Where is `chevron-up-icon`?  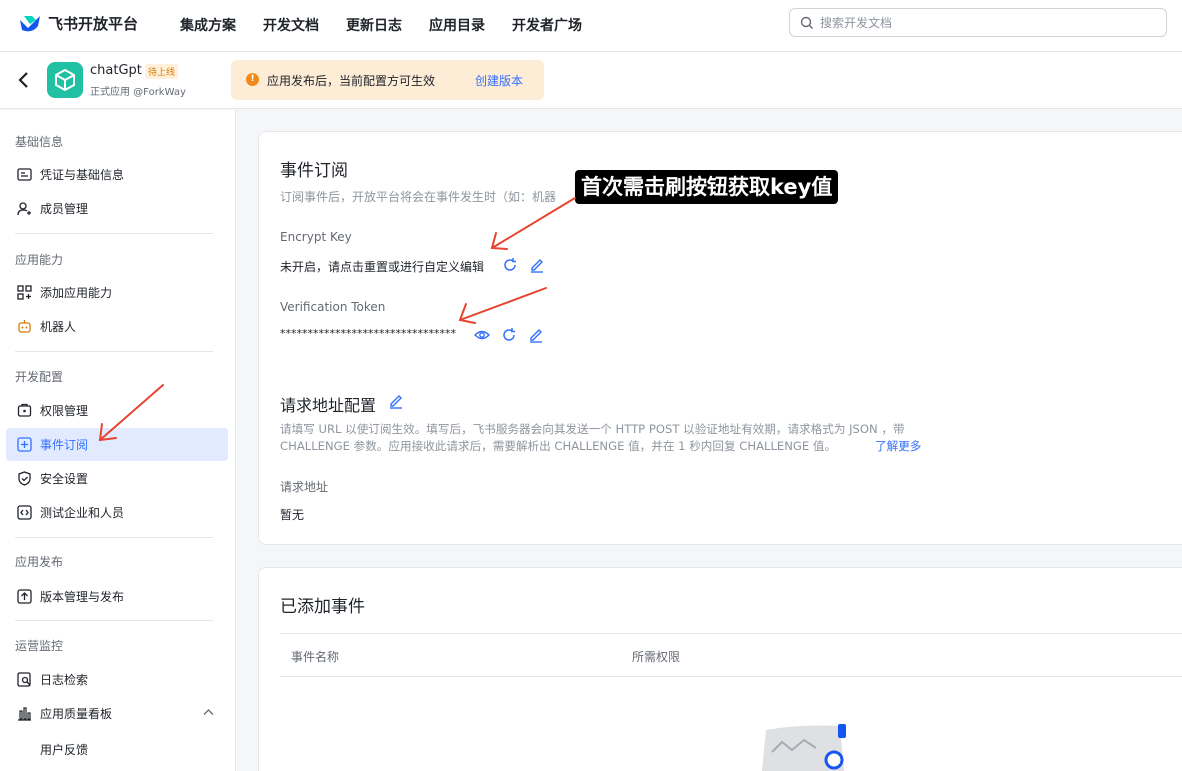 chevron-up-icon is located at coordinates (208, 712).